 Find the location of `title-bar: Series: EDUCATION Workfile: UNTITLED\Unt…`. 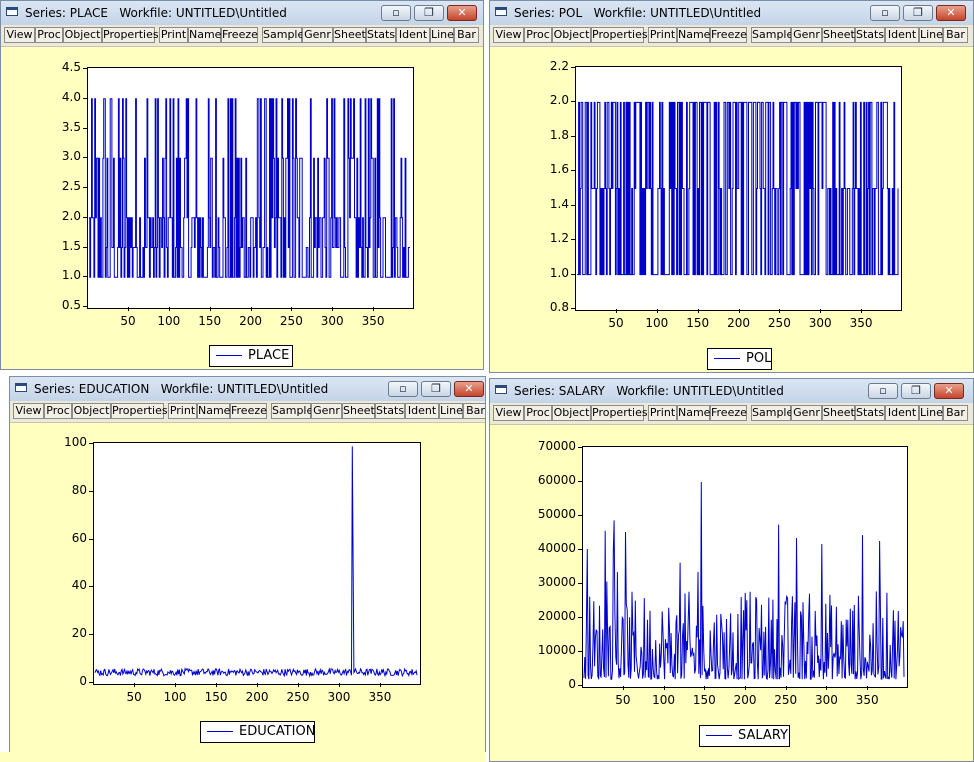

title-bar: Series: EDUCATION Workfile: UNTITLED\Unt… is located at coordinates (247, 389).